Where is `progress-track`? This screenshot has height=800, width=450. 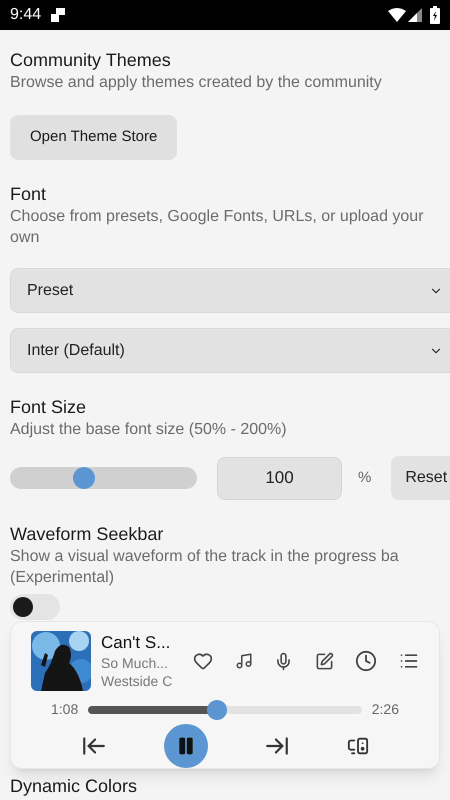
progress-track is located at coordinates (225, 710).